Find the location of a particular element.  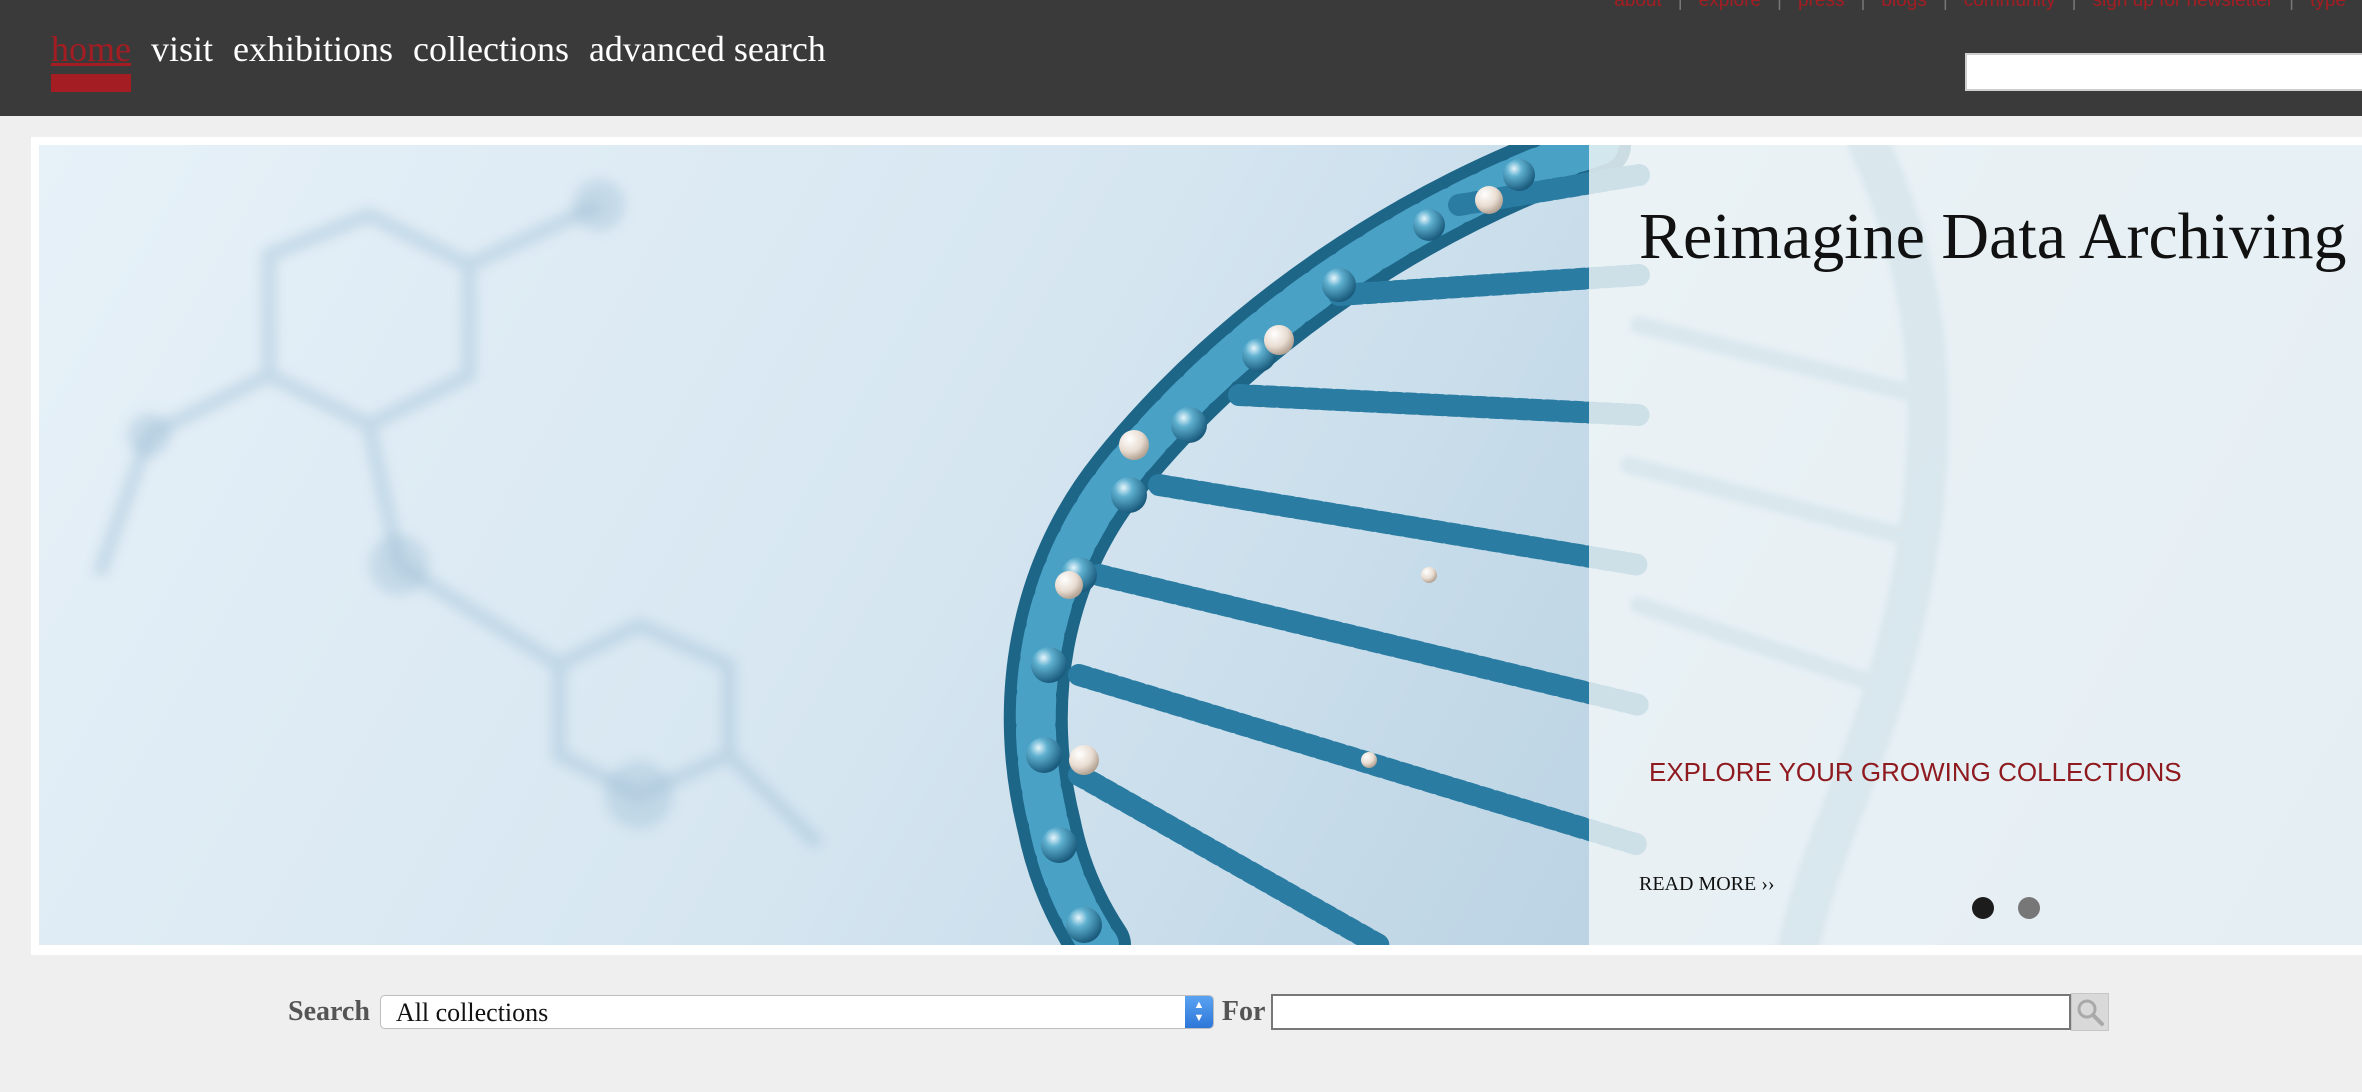

utility-link-type: type is located at coordinates (2328, 6).